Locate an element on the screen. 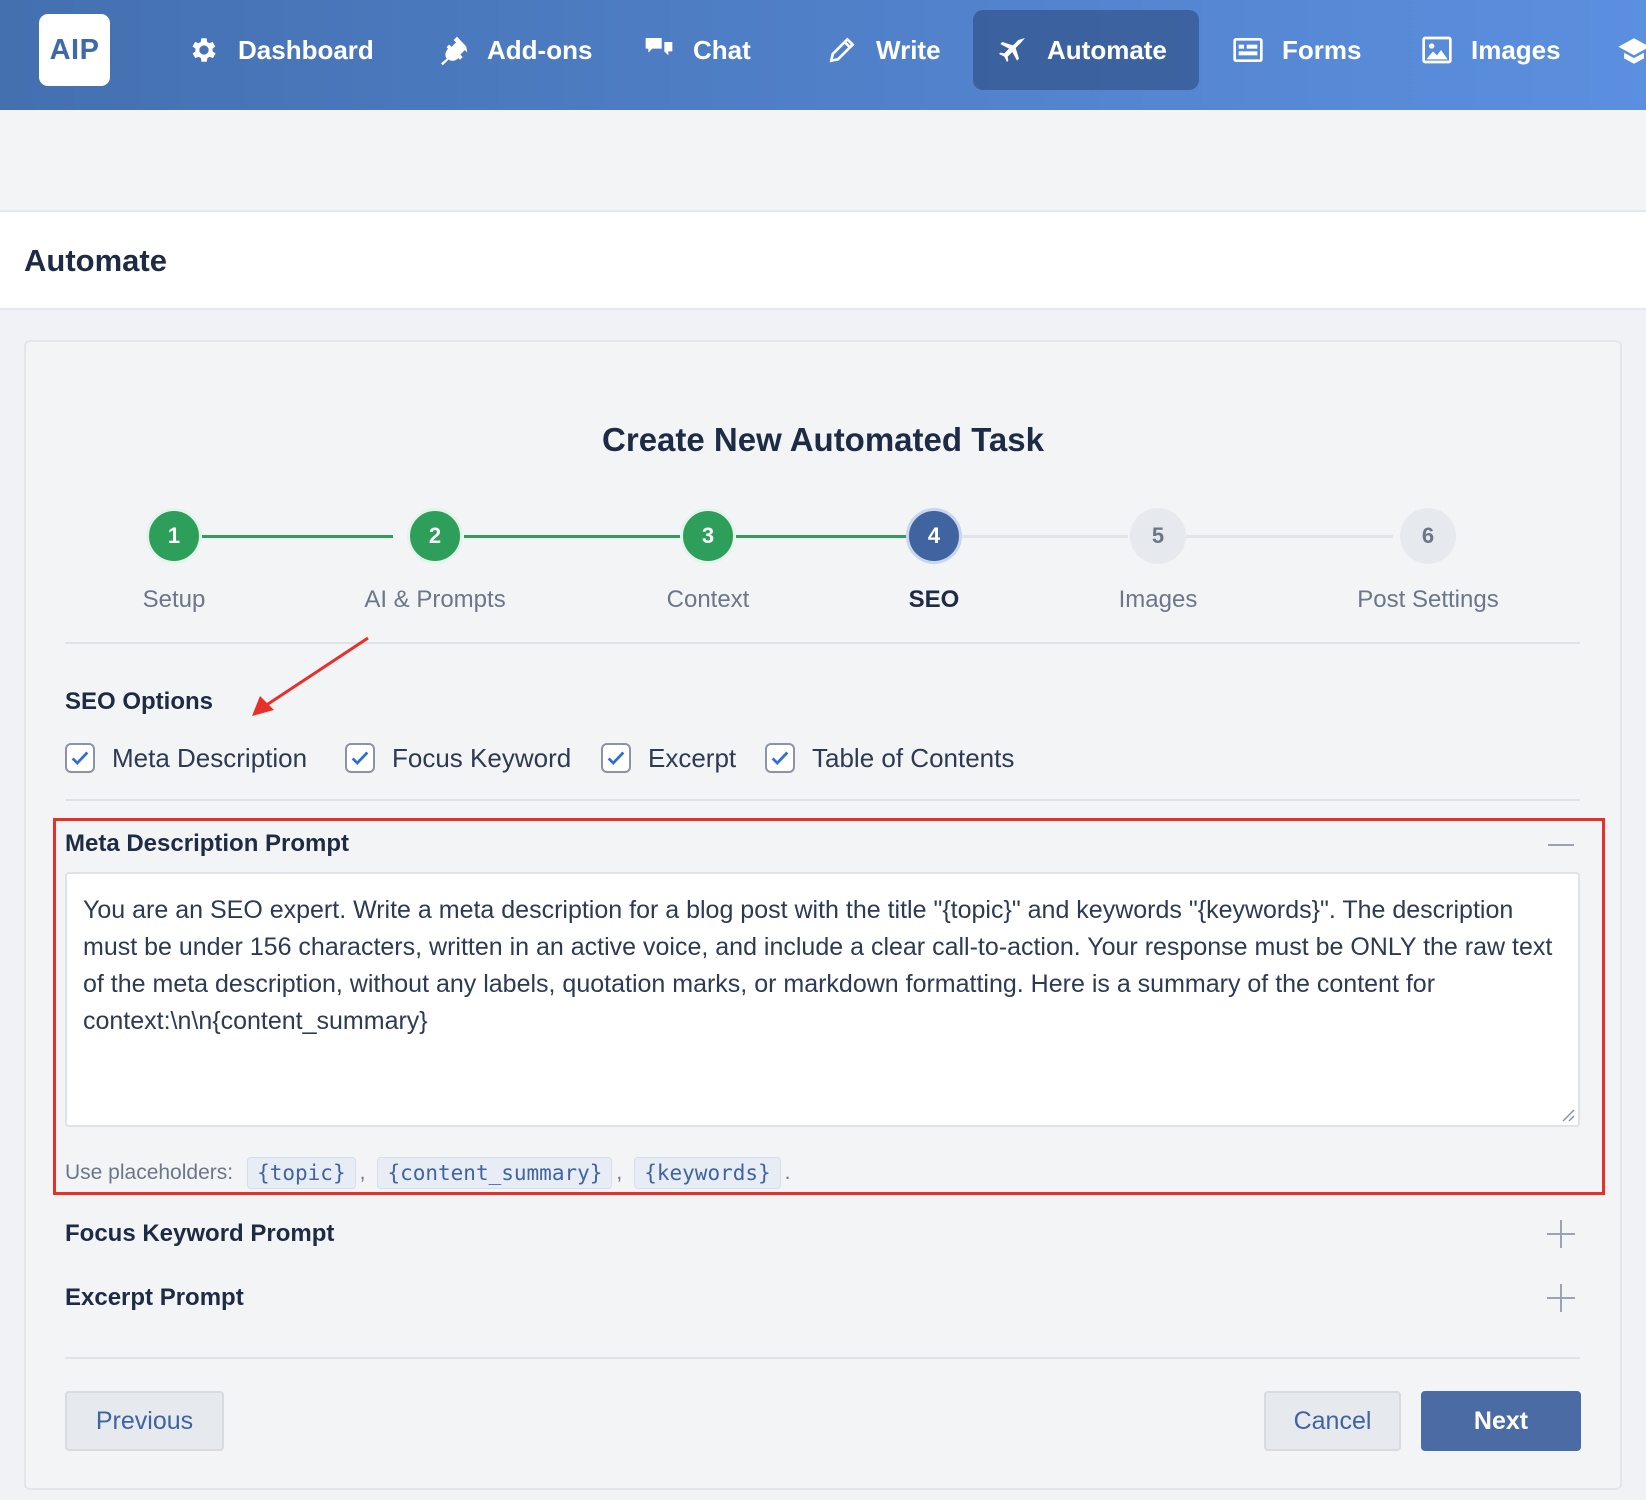  nav-item-write: Write is located at coordinates (883, 50).